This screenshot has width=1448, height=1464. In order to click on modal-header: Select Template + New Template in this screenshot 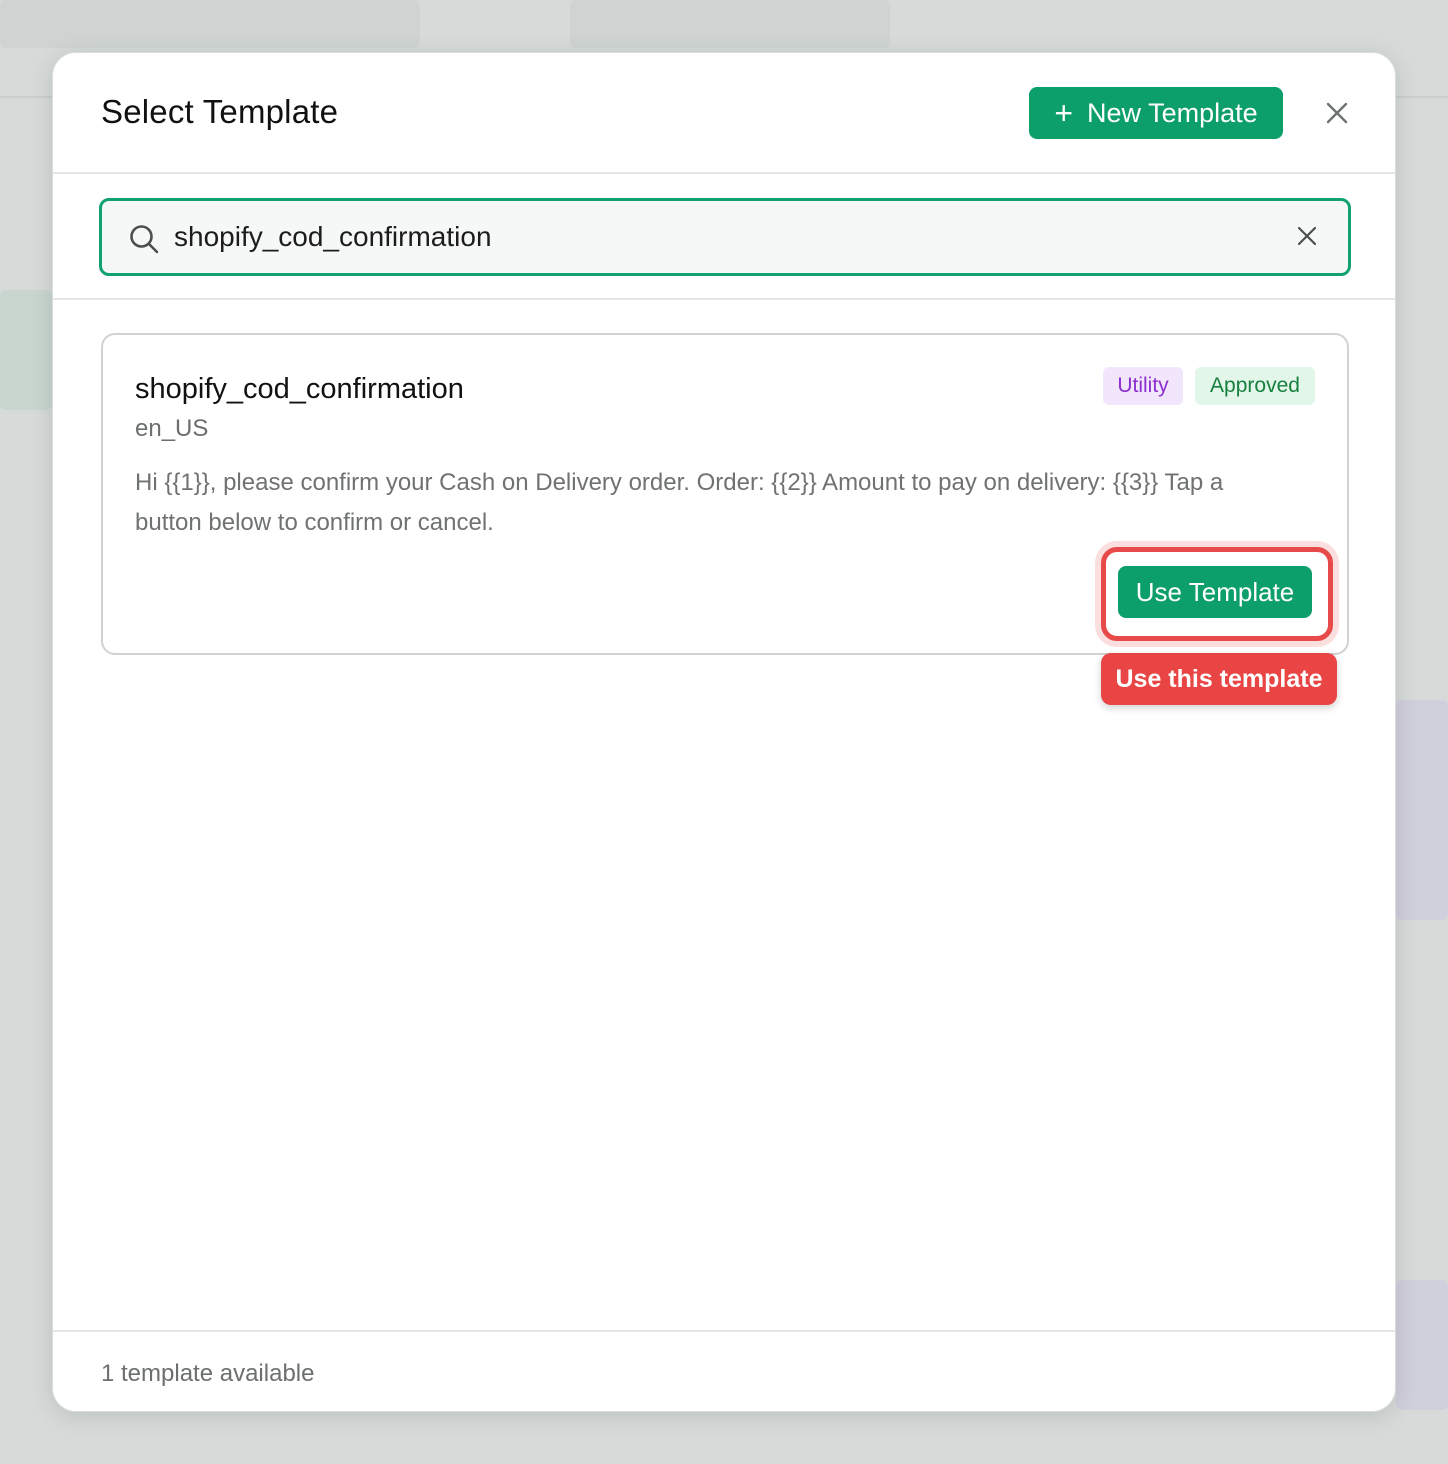, I will do `click(724, 113)`.